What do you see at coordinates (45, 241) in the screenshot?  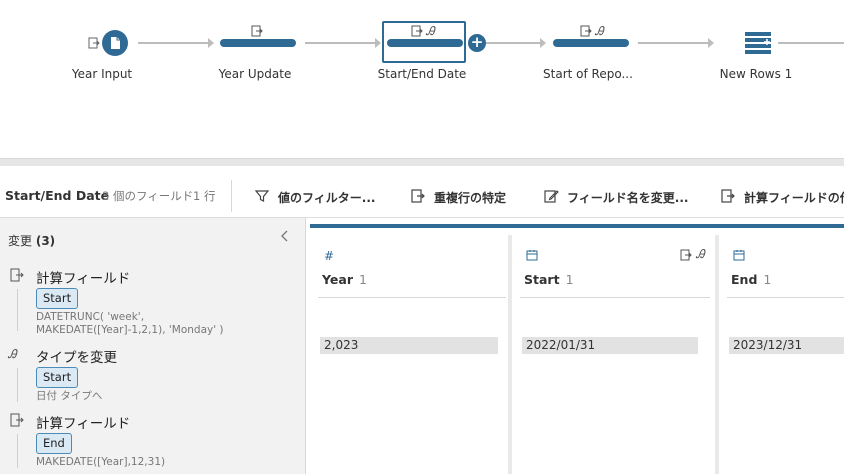 I see `changes-count: (3)` at bounding box center [45, 241].